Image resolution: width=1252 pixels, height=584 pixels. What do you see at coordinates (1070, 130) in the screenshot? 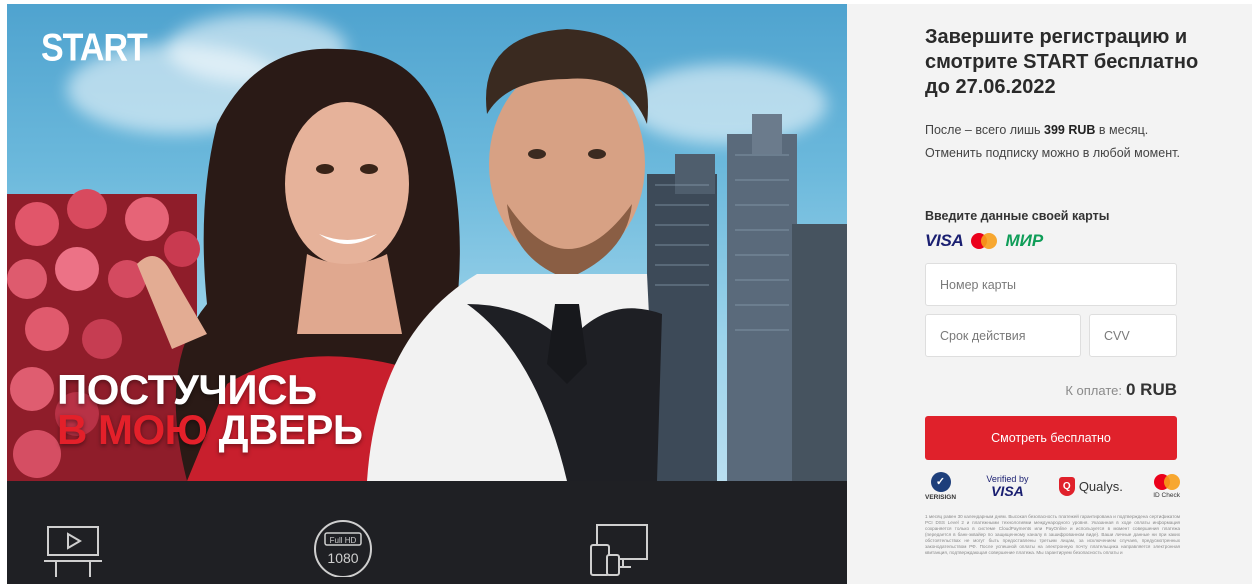
I see `monthly-price: 399 RUB` at bounding box center [1070, 130].